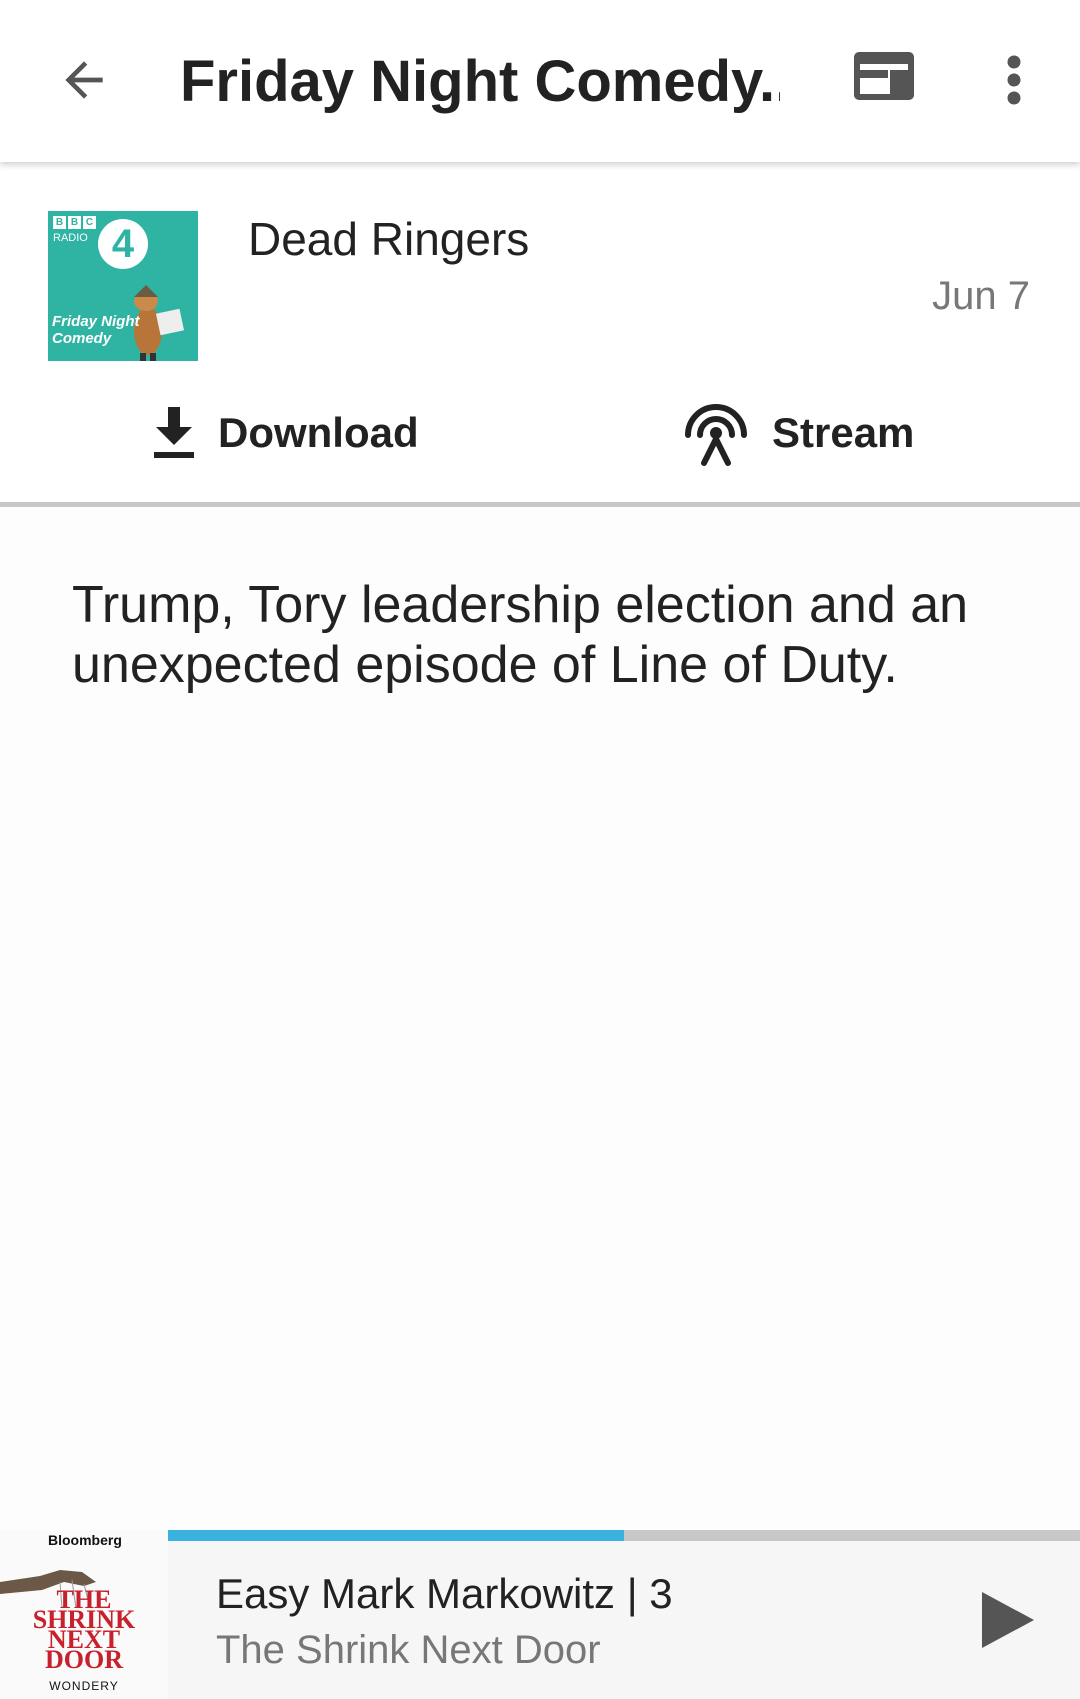  I want to click on now-playing-show: The Shrink Next Door, so click(408, 1650).